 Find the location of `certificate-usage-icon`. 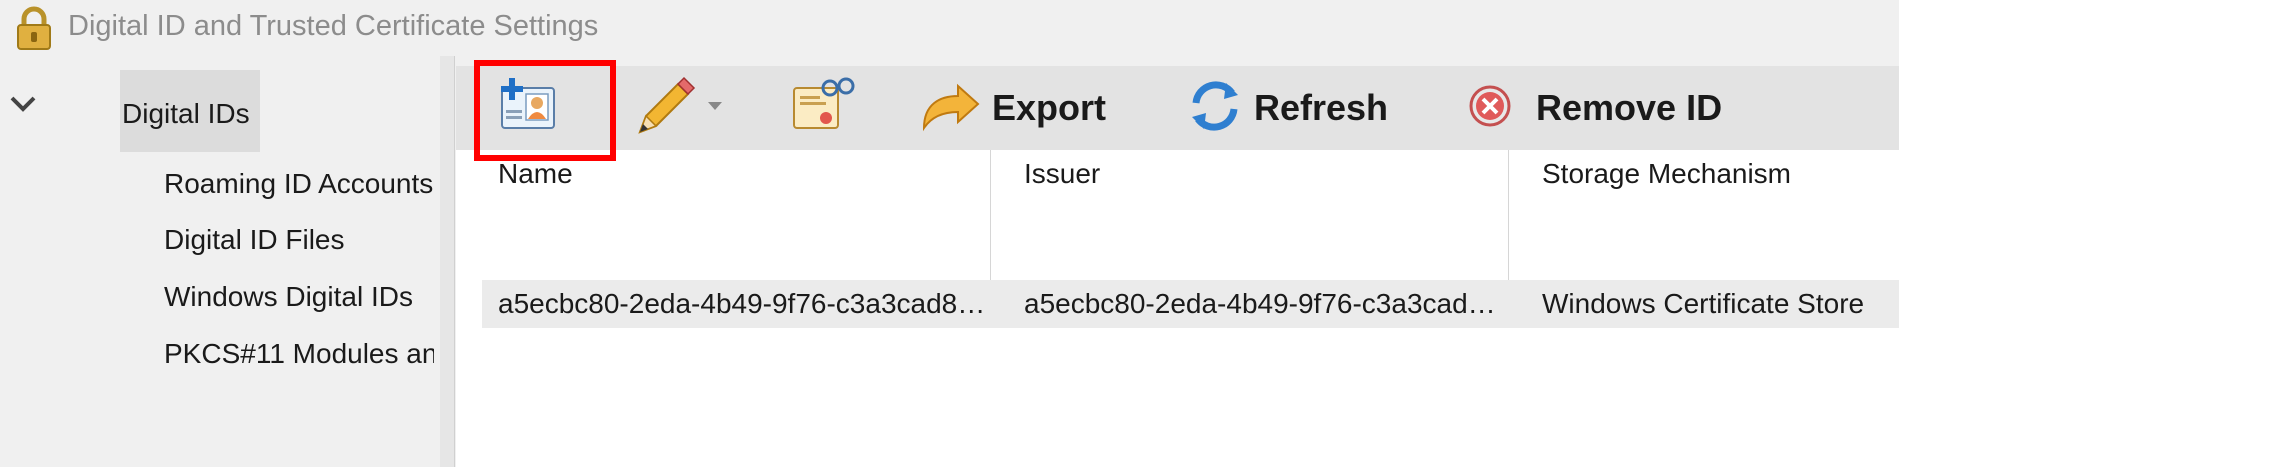

certificate-usage-icon is located at coordinates (822, 108).